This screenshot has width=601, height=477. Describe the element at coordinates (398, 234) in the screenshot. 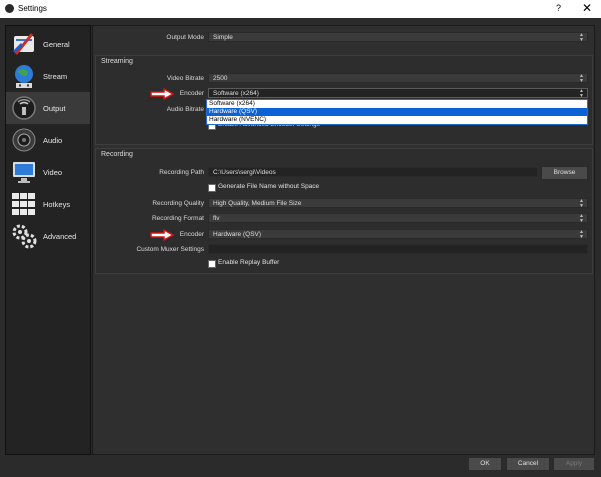

I see `recording-encoder-select: Hardware (QSV) ▲ ▼` at that location.